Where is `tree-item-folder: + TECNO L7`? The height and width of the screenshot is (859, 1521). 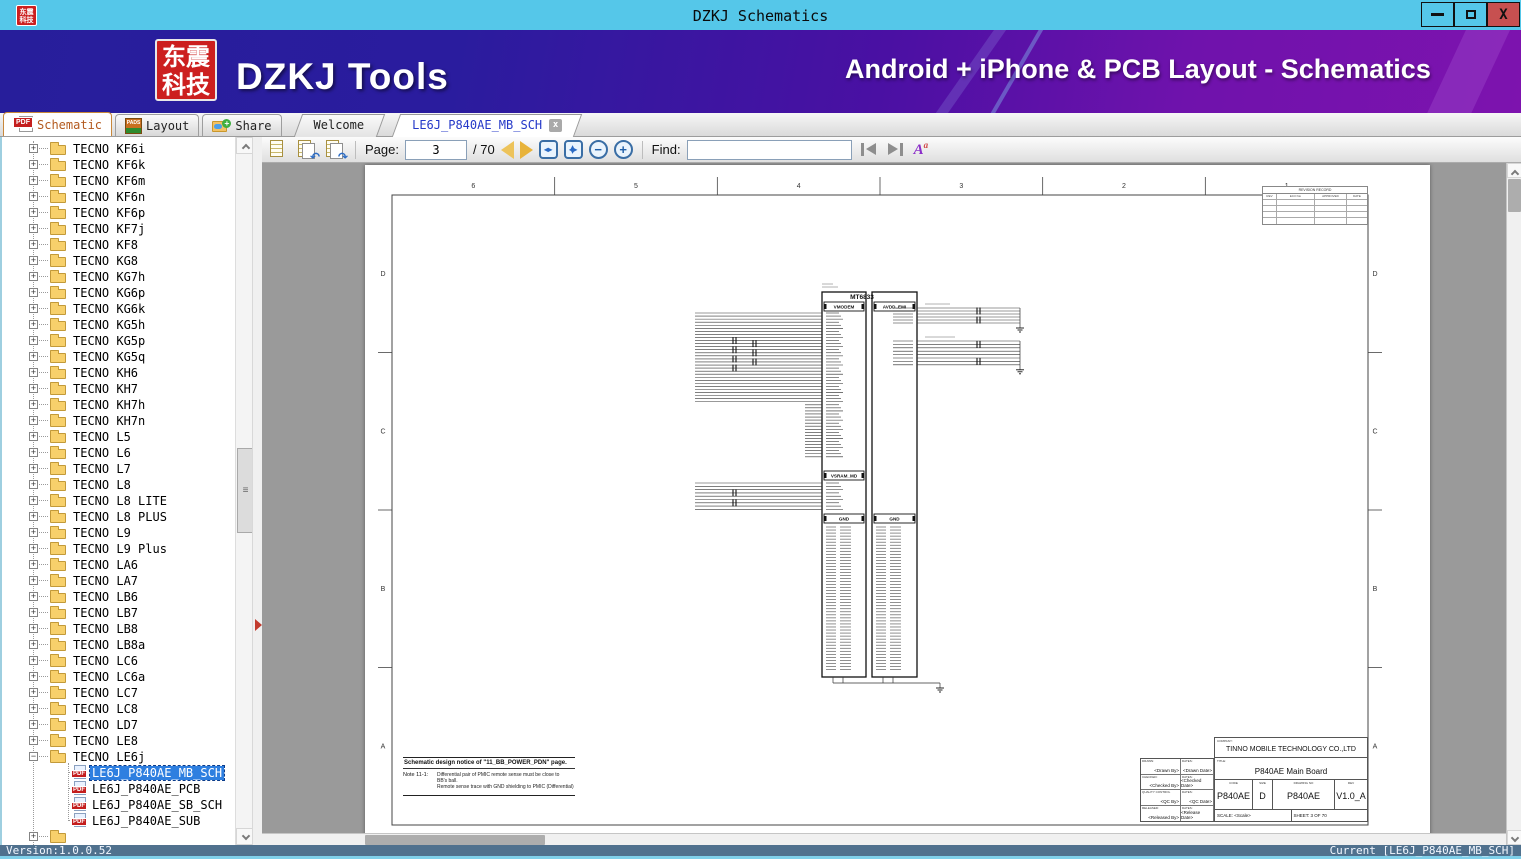
tree-item-folder: + TECNO L7 is located at coordinates (118, 469).